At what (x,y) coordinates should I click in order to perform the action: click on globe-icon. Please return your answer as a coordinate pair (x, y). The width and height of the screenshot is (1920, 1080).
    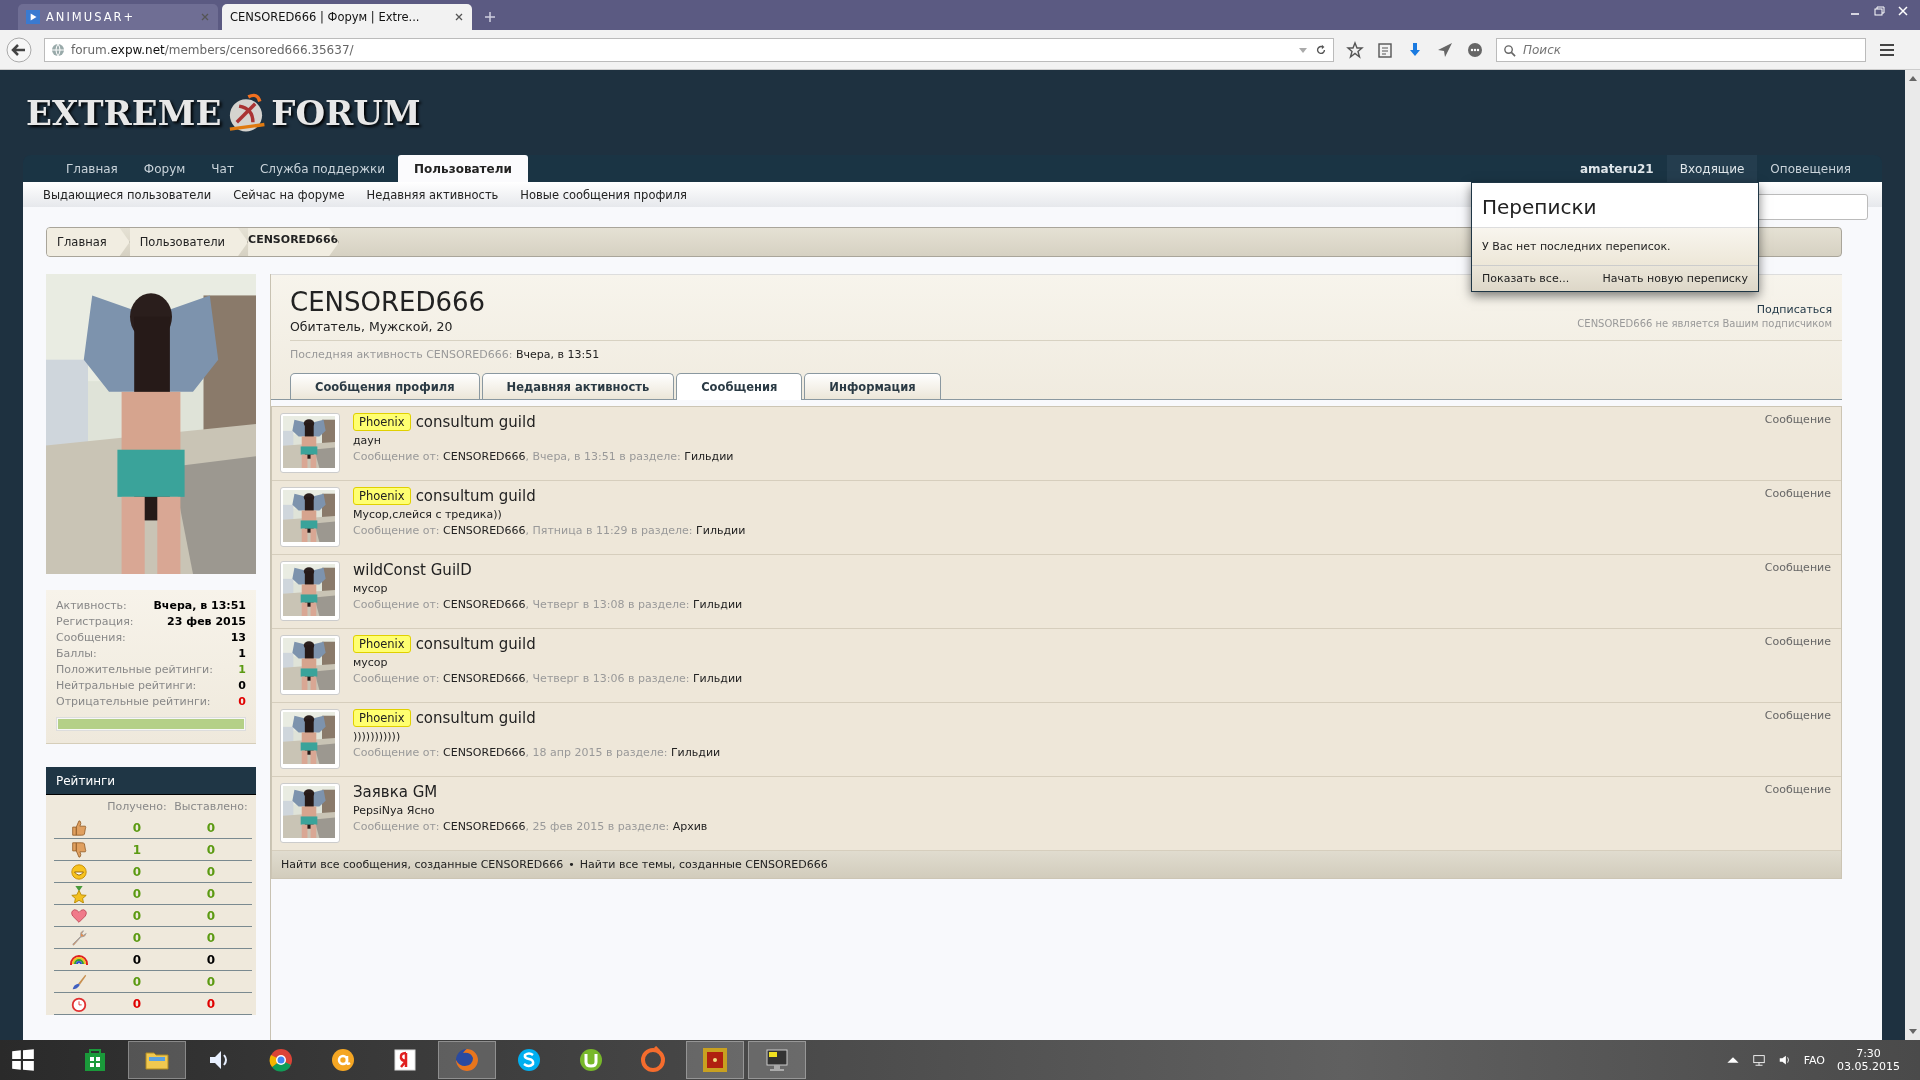
    Looking at the image, I should click on (58, 49).